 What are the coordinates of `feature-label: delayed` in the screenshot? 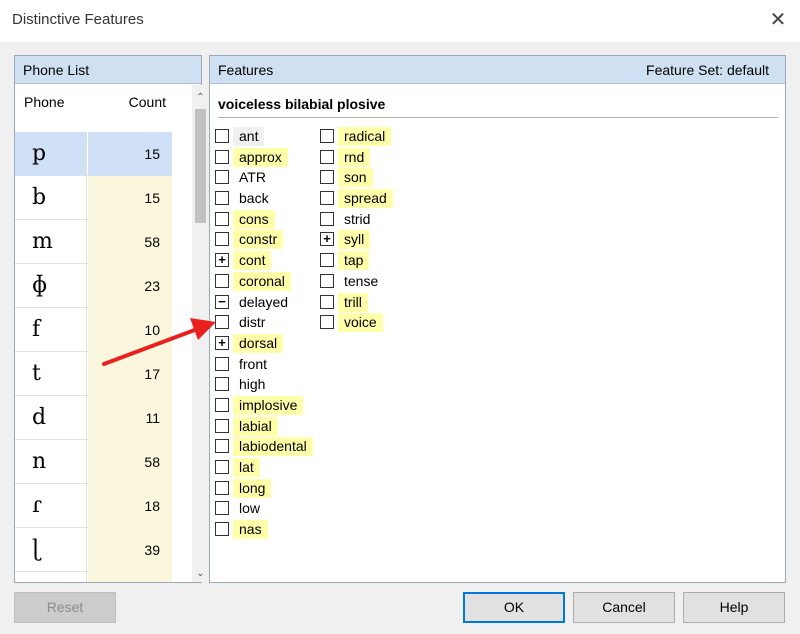 It's located at (264, 301).